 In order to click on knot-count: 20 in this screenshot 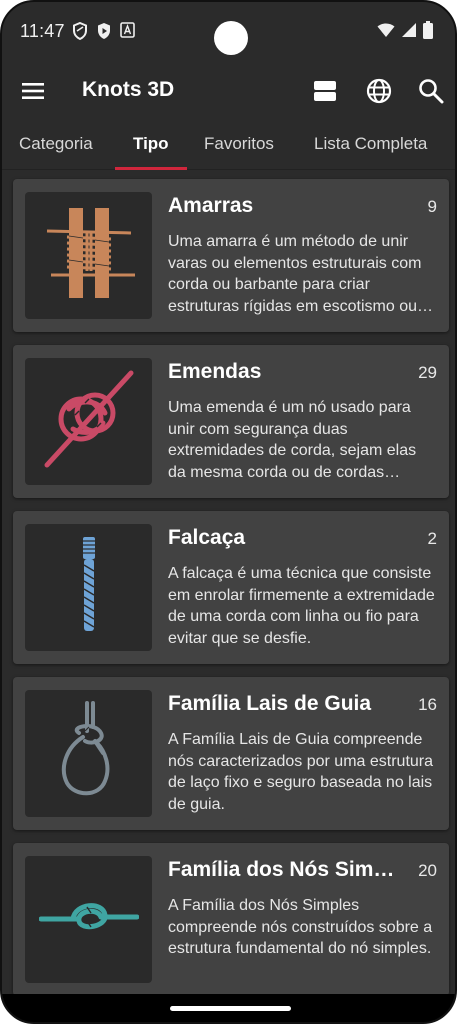, I will do `click(427, 870)`.